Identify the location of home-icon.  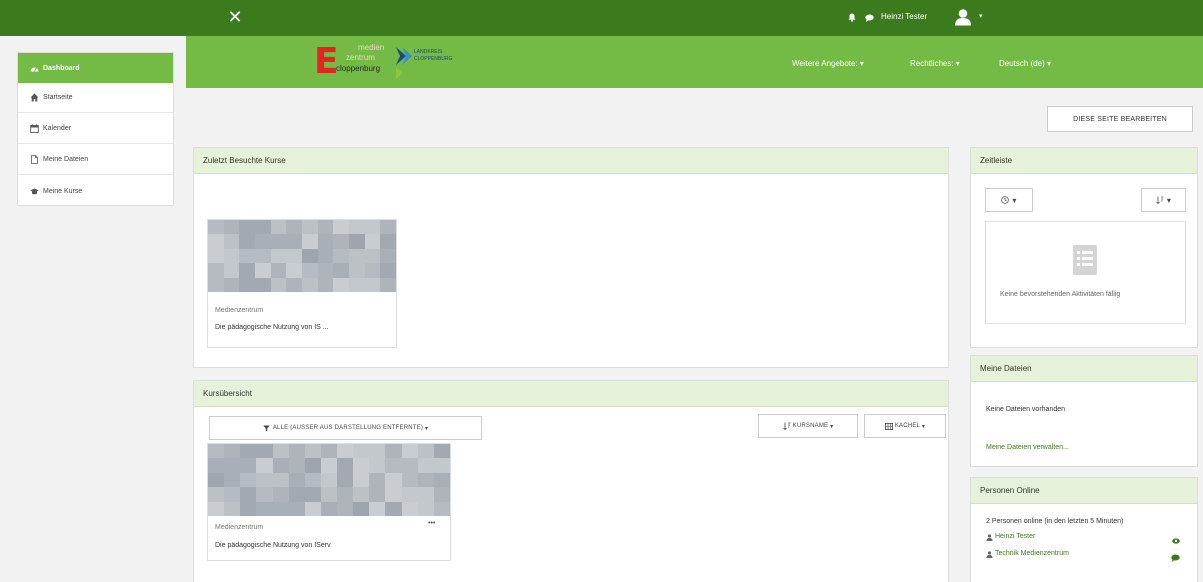
(34, 97).